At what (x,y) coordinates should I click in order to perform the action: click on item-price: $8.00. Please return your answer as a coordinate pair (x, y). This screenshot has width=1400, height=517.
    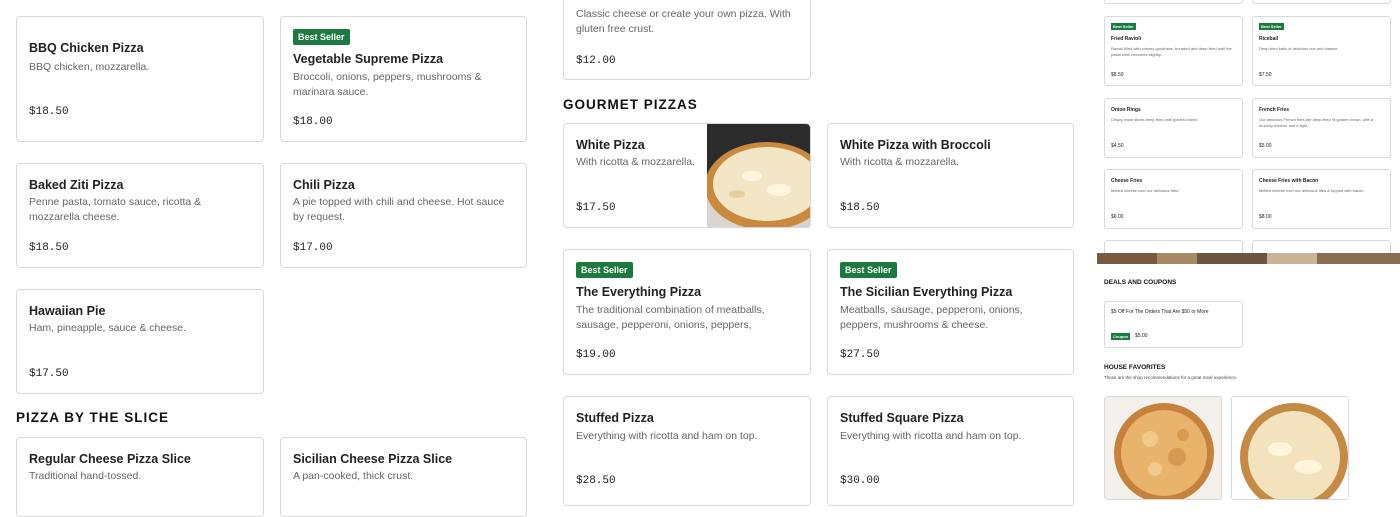
    Looking at the image, I should click on (1265, 217).